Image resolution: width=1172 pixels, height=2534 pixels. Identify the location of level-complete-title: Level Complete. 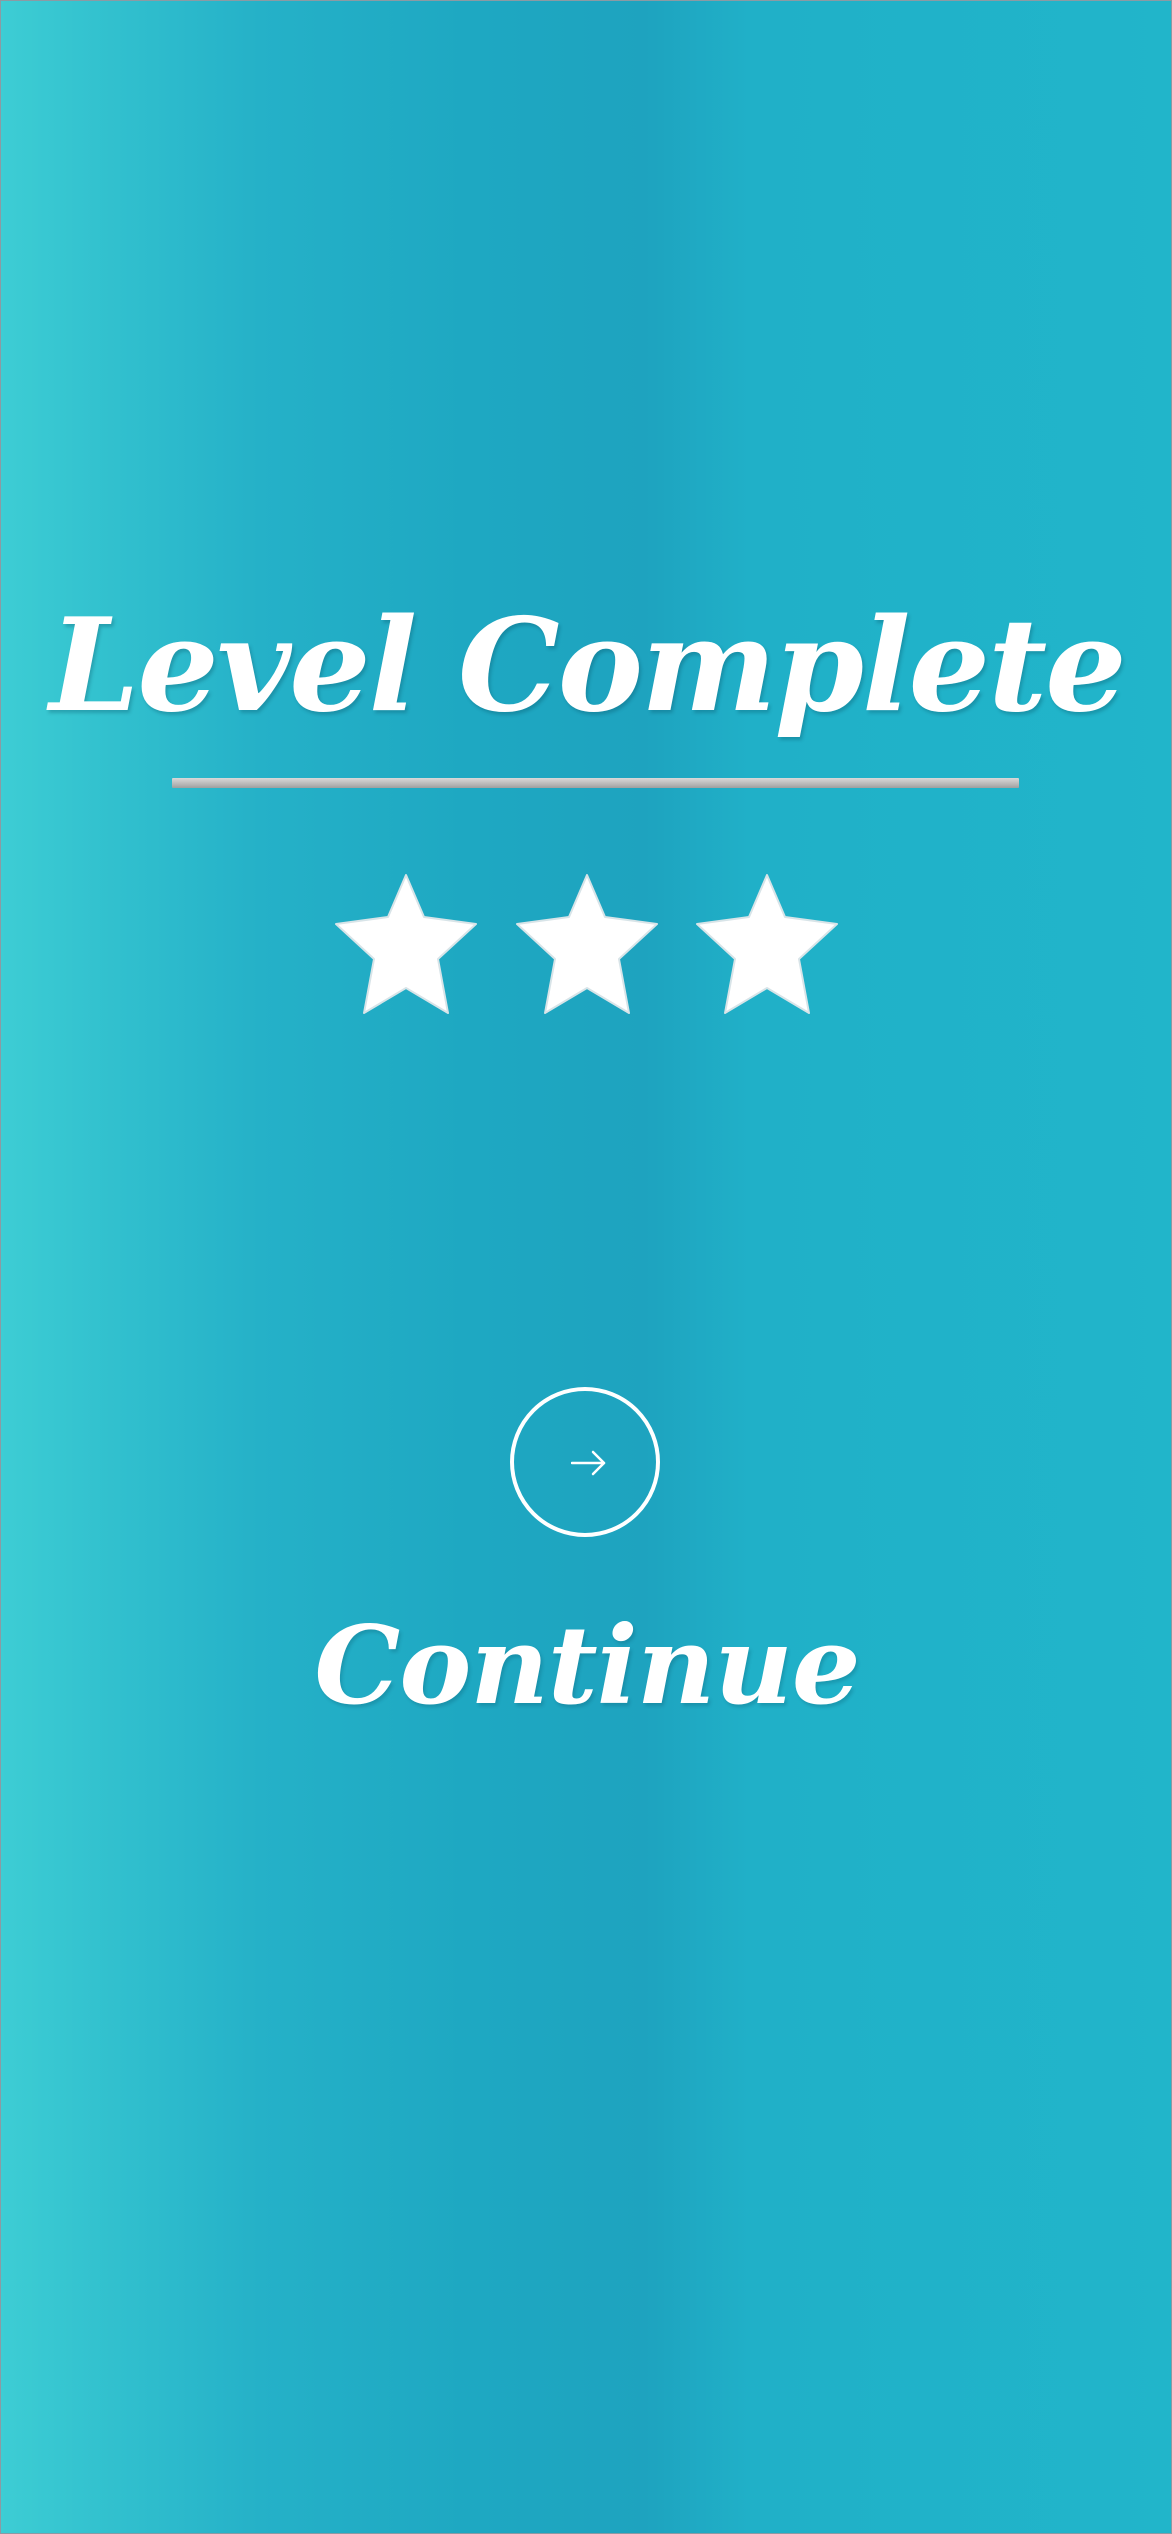
(587, 666).